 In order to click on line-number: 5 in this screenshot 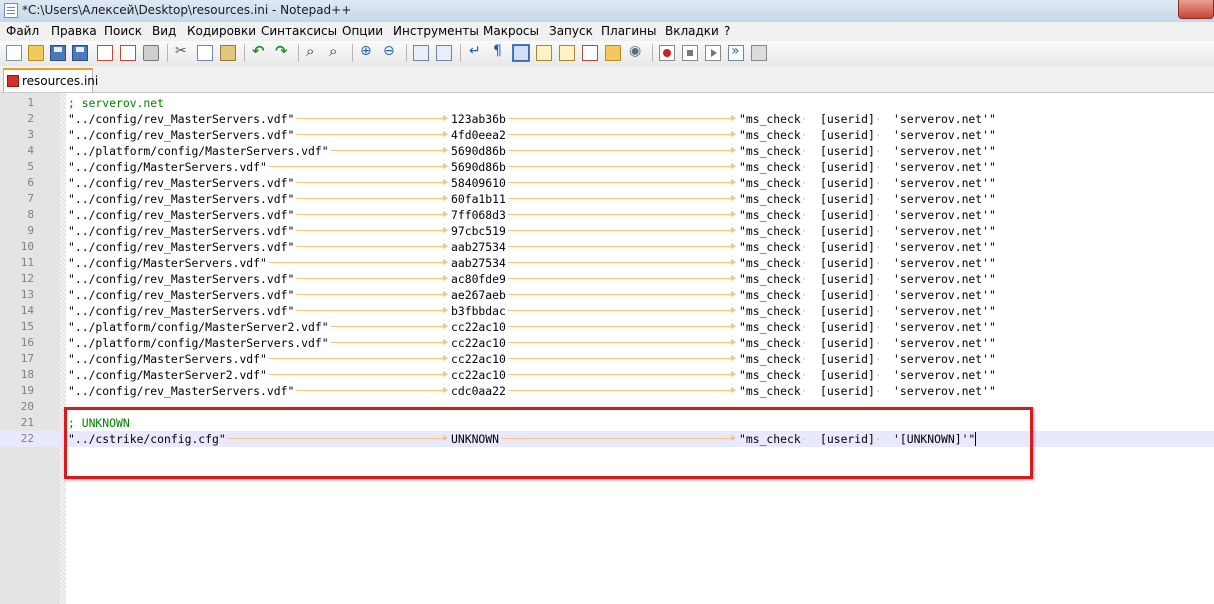, I will do `click(30, 166)`.